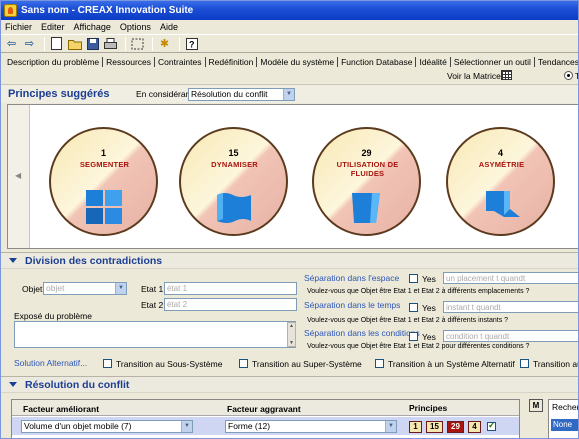 The width and height of the screenshot is (579, 439). I want to click on principle-chip: 15, so click(434, 427).